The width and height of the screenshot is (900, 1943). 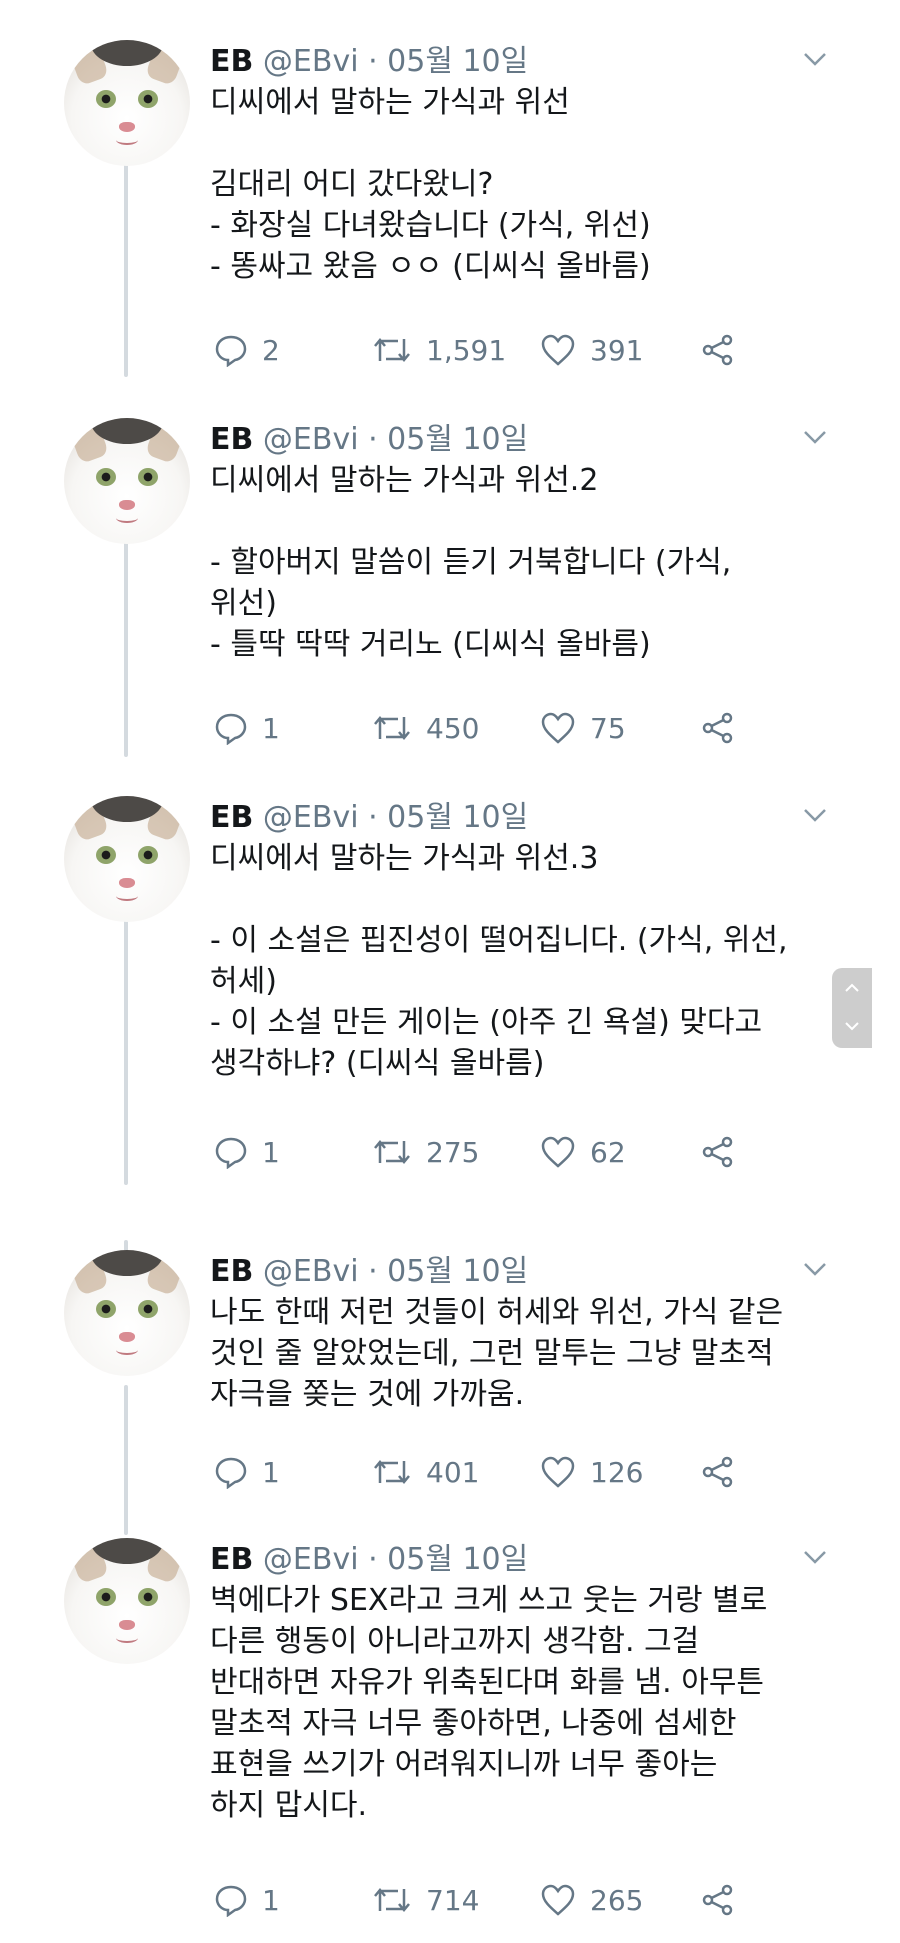 What do you see at coordinates (490, 1472) in the screenshot?
I see `tweet-actions: 1 401 126` at bounding box center [490, 1472].